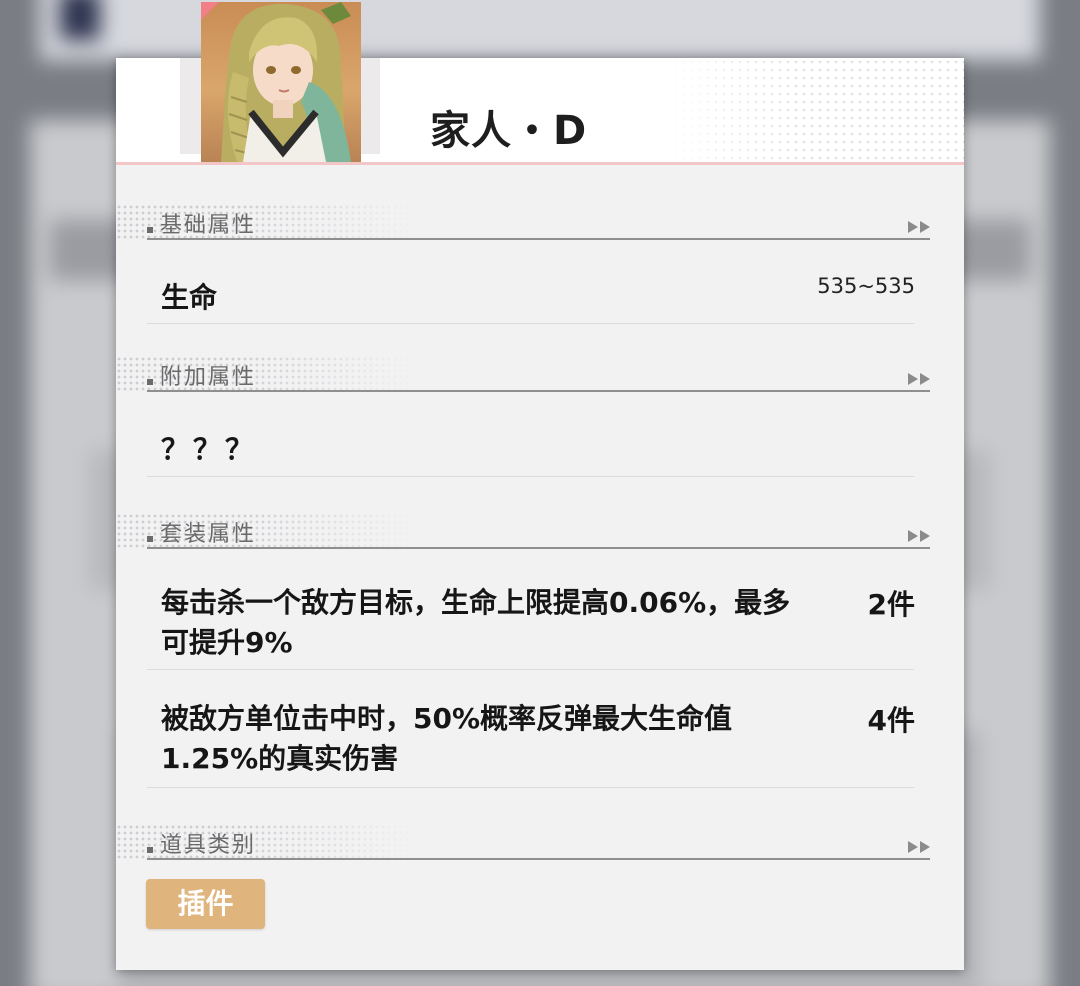 The height and width of the screenshot is (986, 1080). What do you see at coordinates (447, 738) in the screenshot?
I see `set-effect-text: 被敌方单位击中时，50%概率反弹最大生命值1.25%的真实伤害` at bounding box center [447, 738].